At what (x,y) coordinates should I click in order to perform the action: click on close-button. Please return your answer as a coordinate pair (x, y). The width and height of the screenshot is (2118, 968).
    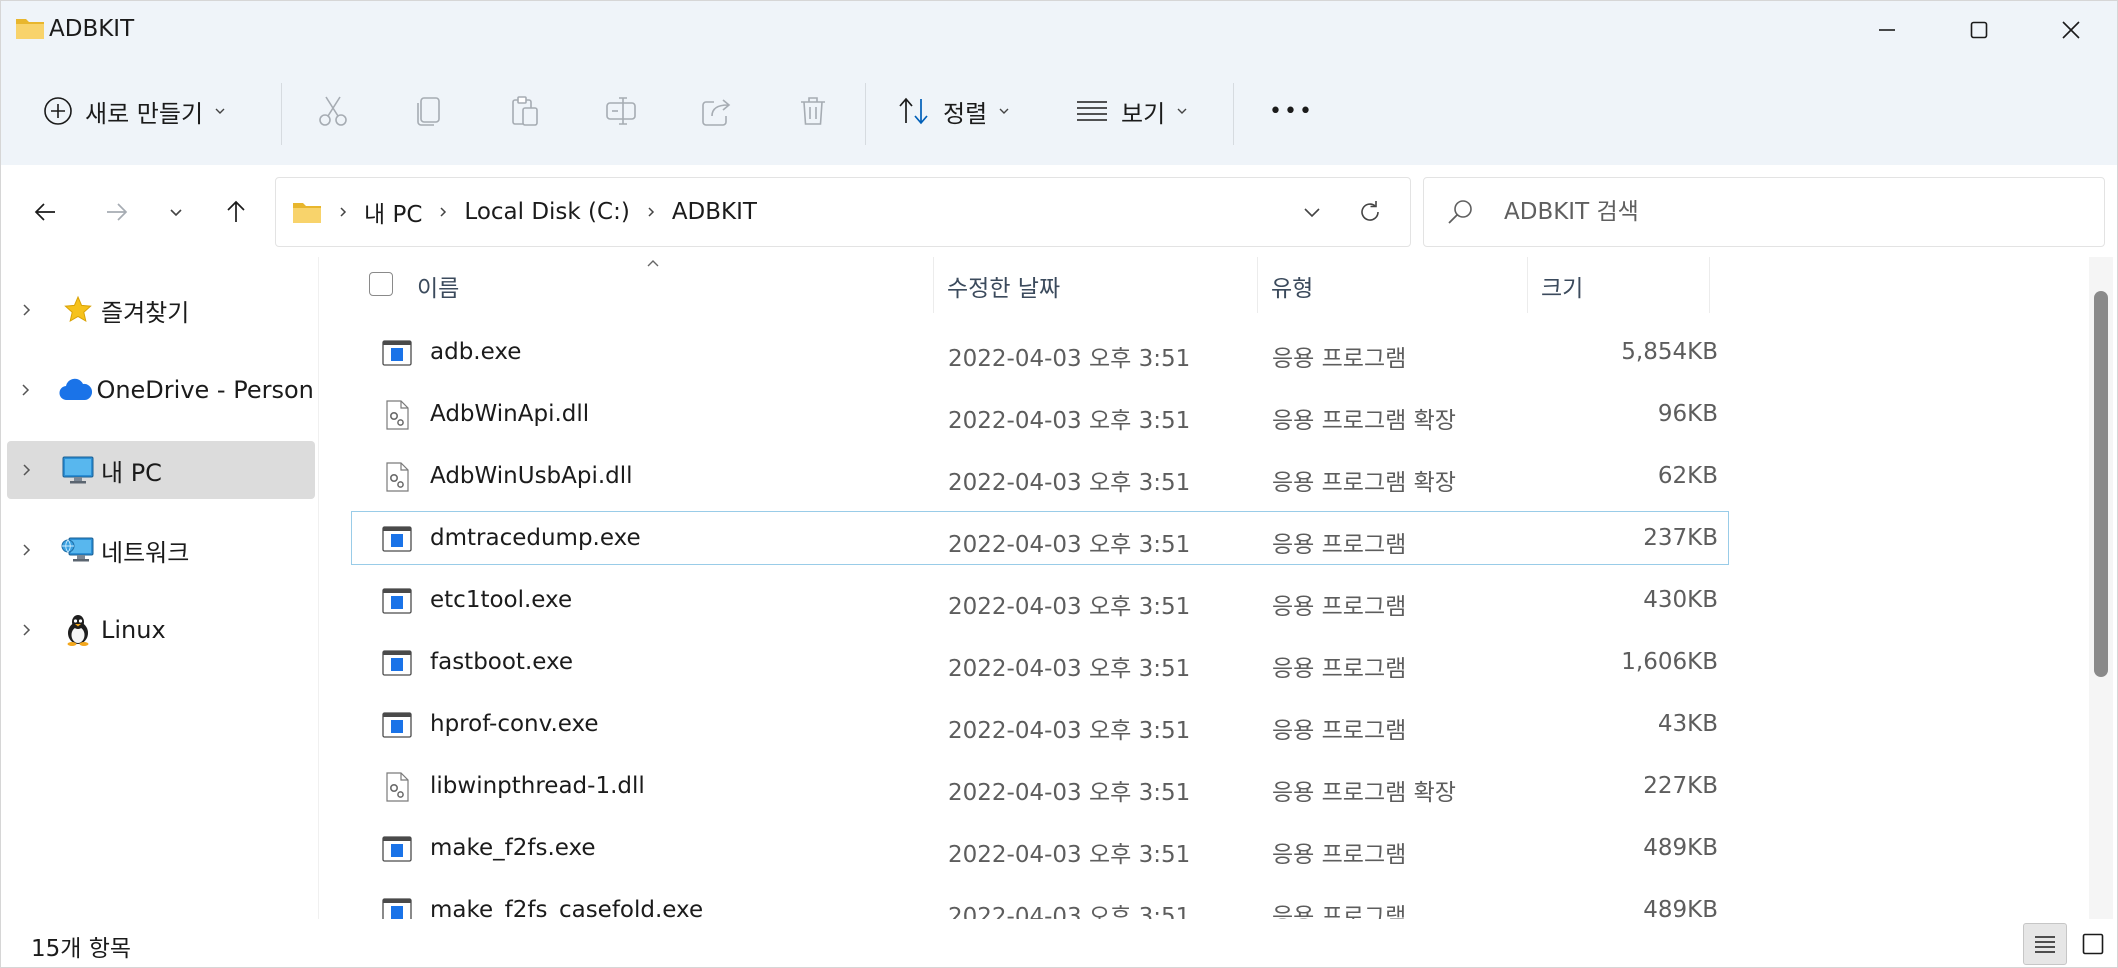
    Looking at the image, I should click on (2071, 30).